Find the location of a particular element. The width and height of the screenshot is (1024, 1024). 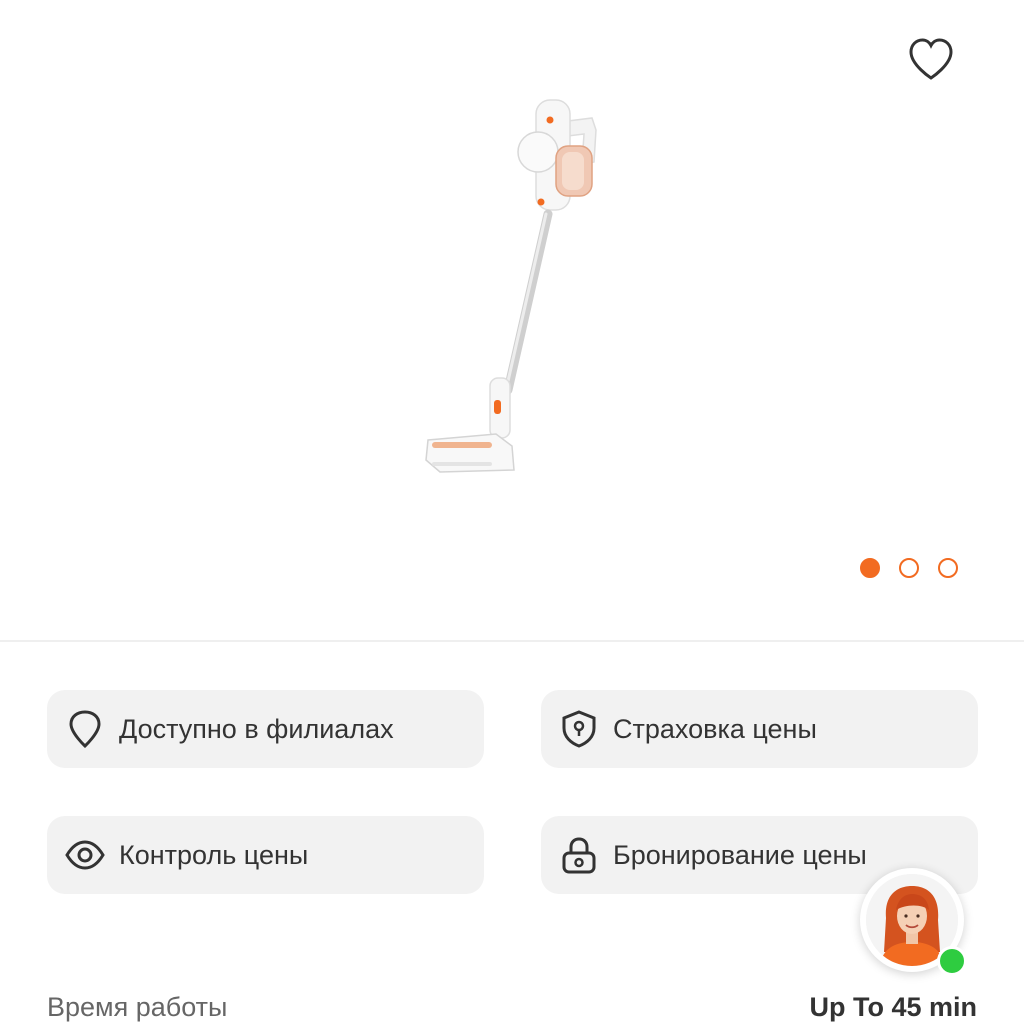

price-tracking-button: Контроль цены is located at coordinates (265, 855).